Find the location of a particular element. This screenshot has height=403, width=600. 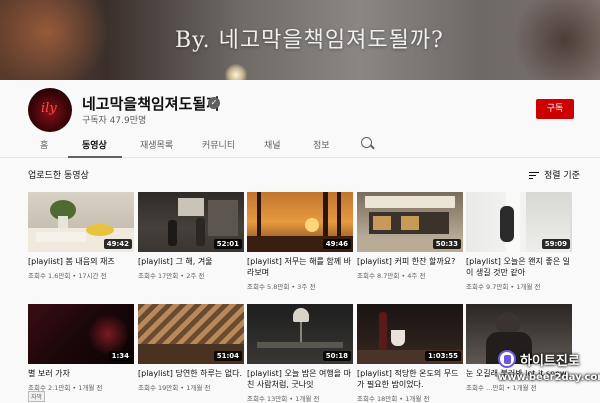

video-duration: 52:01 is located at coordinates (227, 244).